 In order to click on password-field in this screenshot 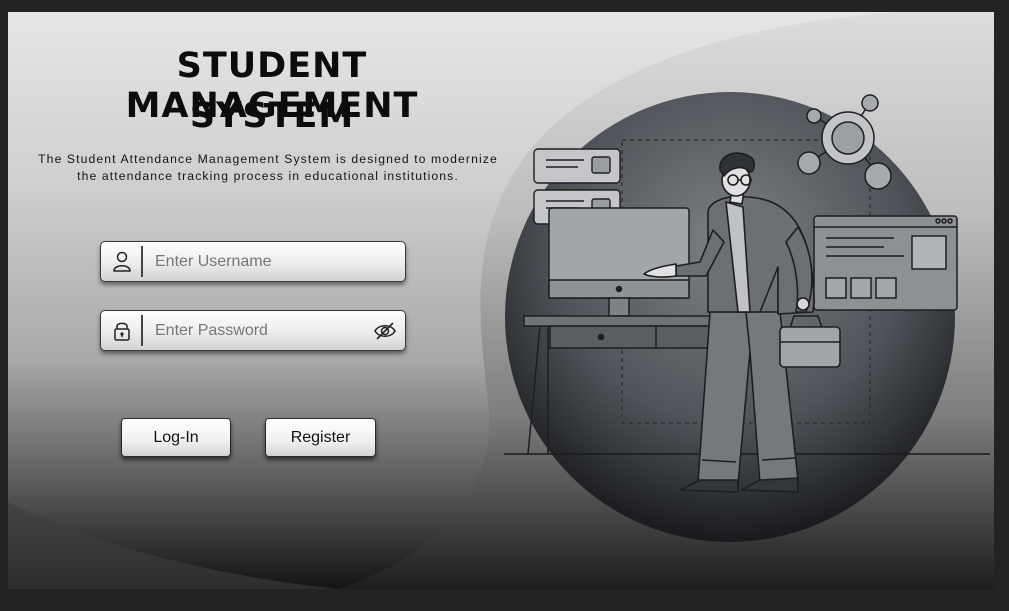, I will do `click(253, 330)`.